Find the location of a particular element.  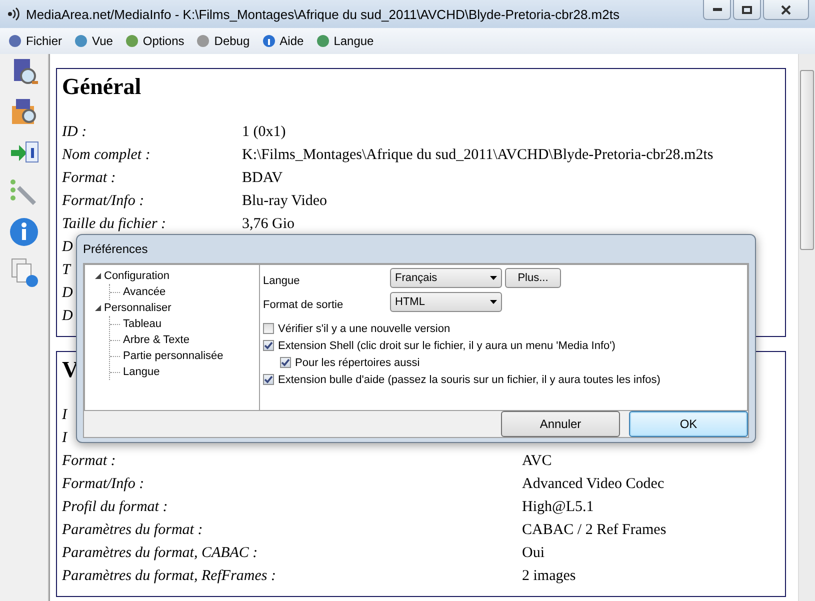

cancel-button: Annuler is located at coordinates (560, 424).